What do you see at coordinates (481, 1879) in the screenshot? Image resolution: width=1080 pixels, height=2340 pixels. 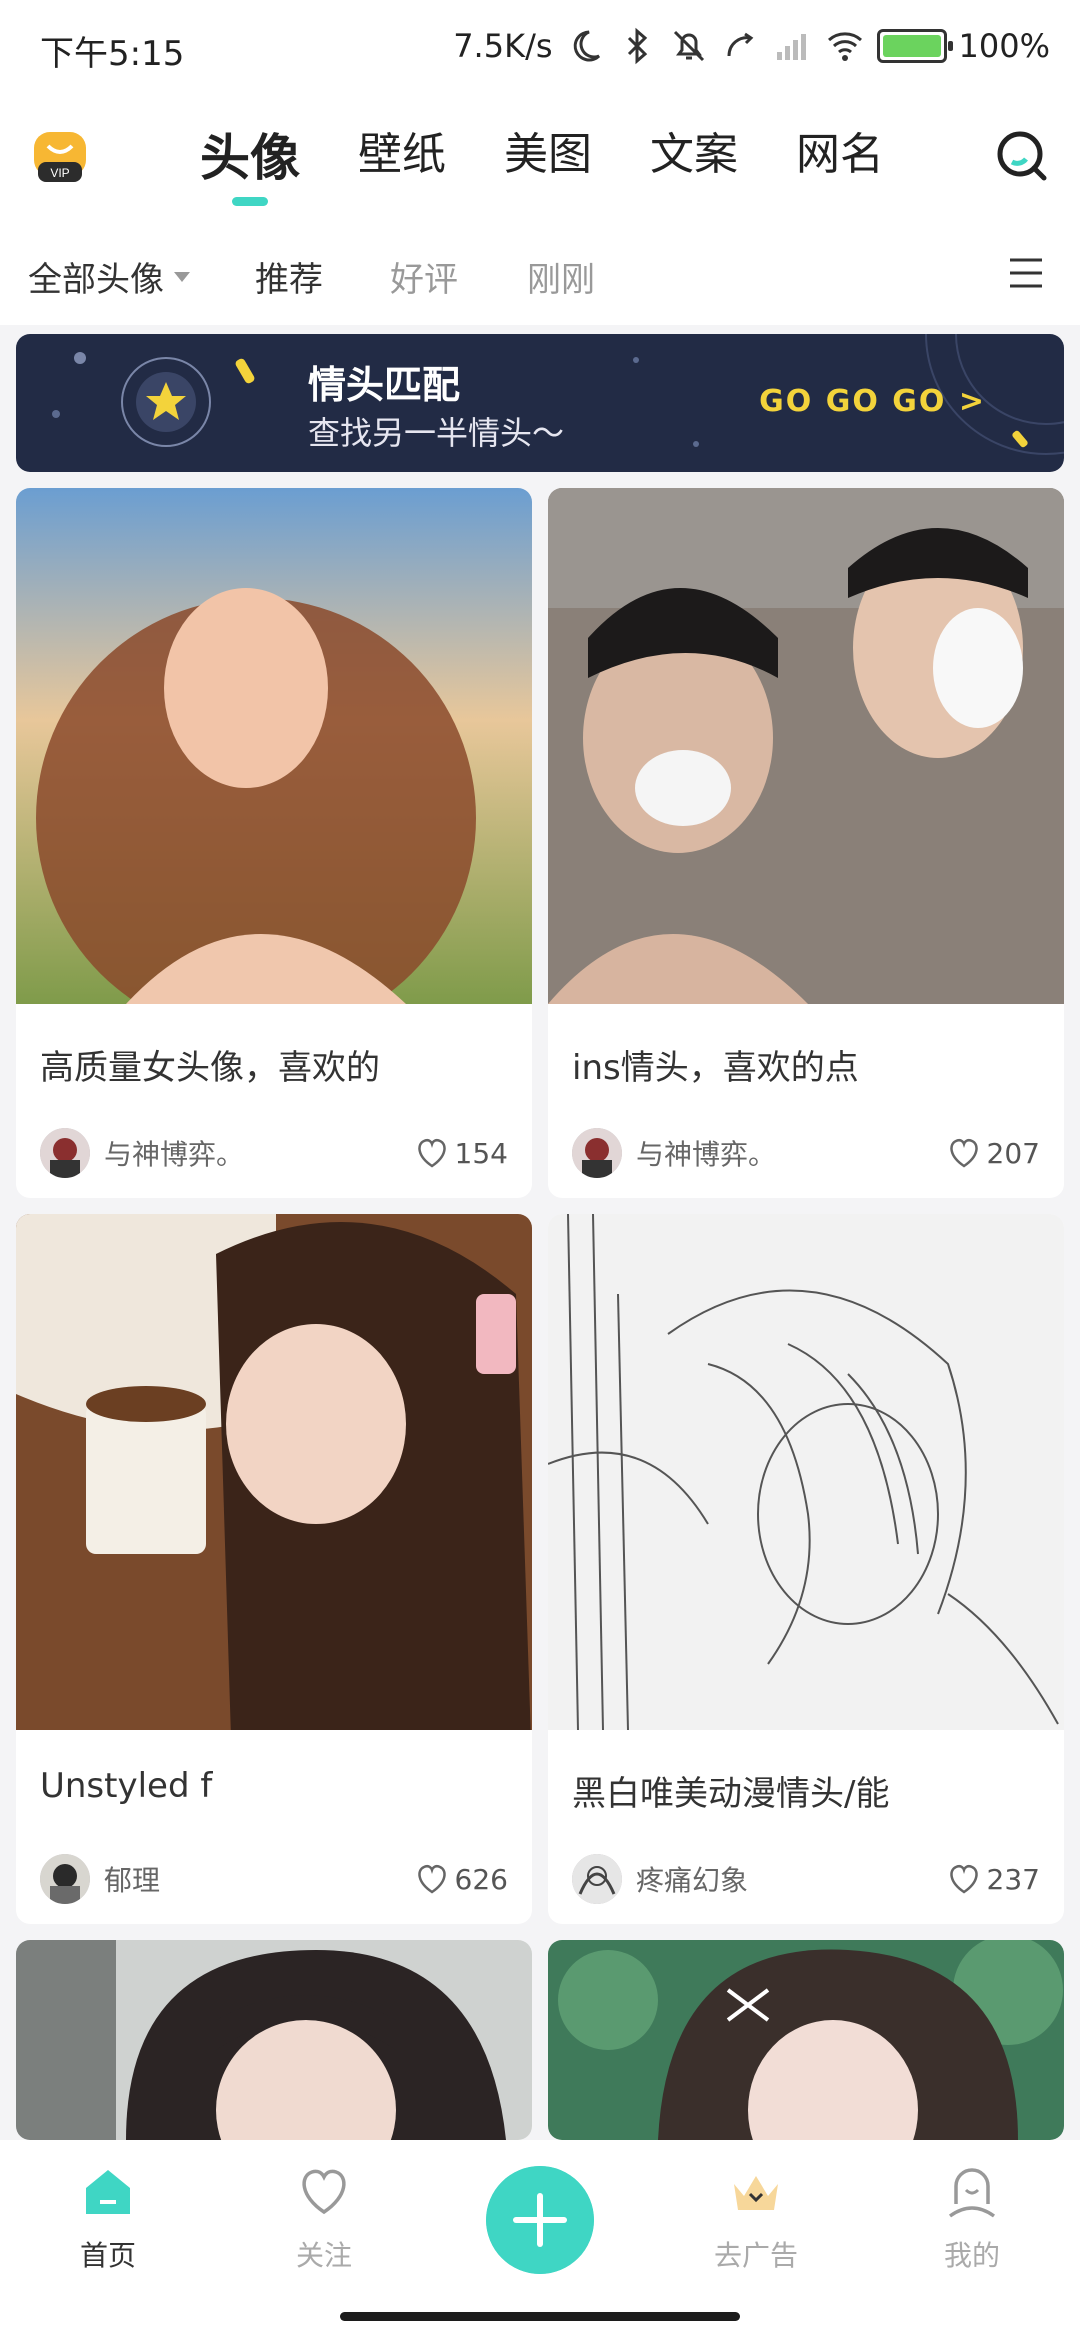 I see `like-count: 626` at bounding box center [481, 1879].